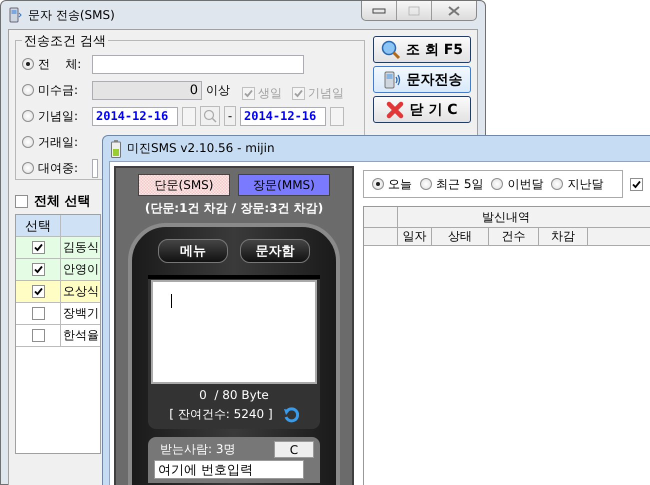  What do you see at coordinates (460, 236) in the screenshot?
I see `column-header: 상태` at bounding box center [460, 236].